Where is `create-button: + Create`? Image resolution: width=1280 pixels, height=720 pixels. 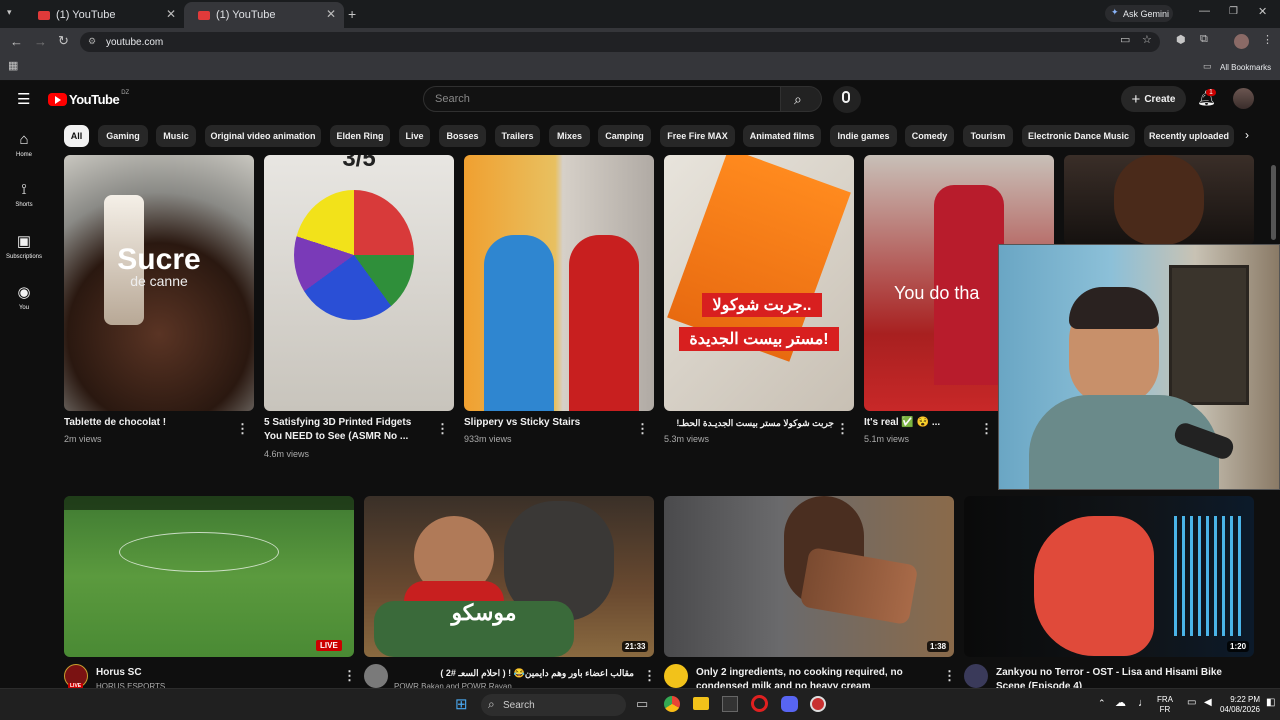
create-button: + Create is located at coordinates (1153, 99).